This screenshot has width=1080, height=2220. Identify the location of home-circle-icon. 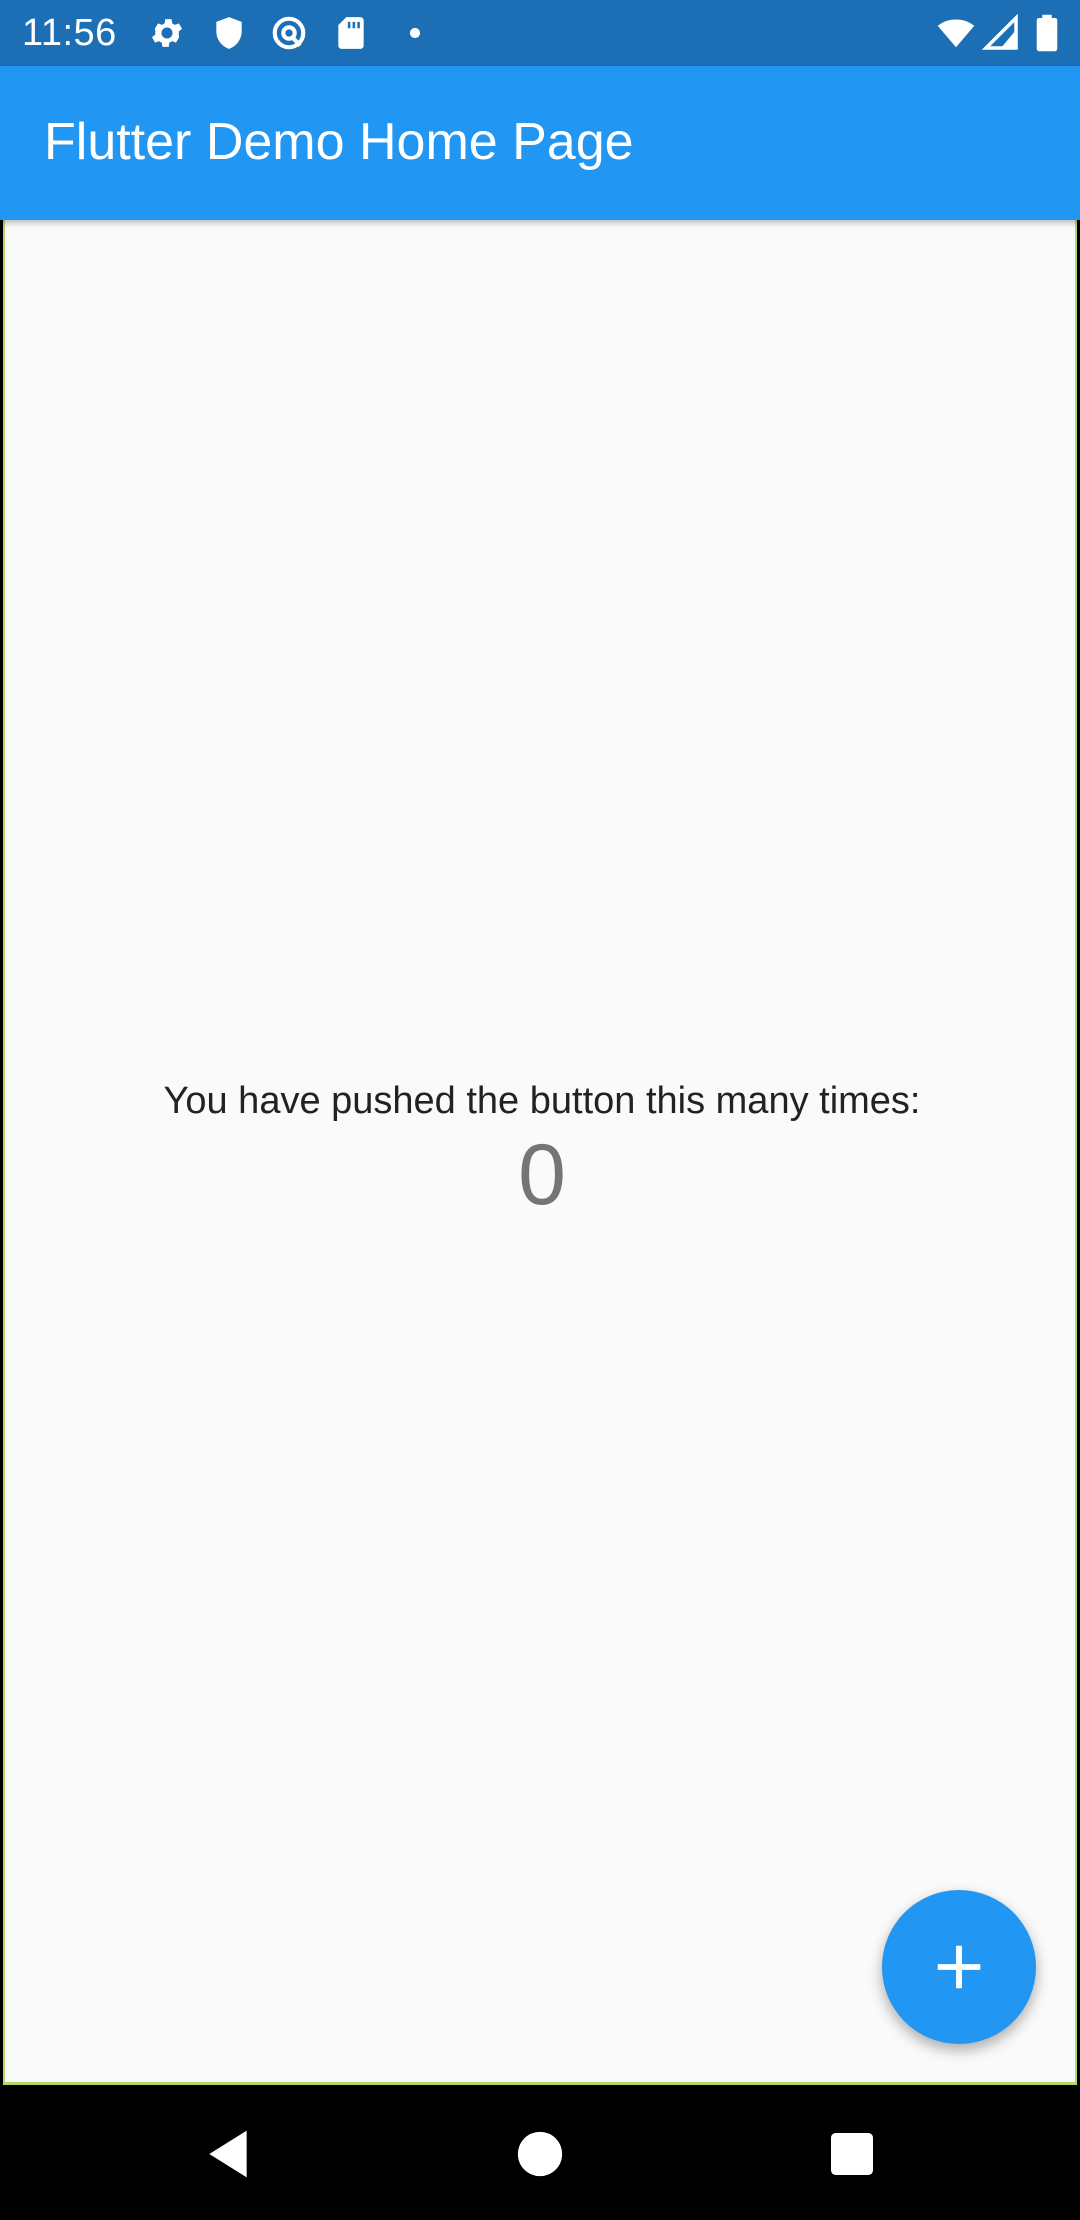
(540, 2154).